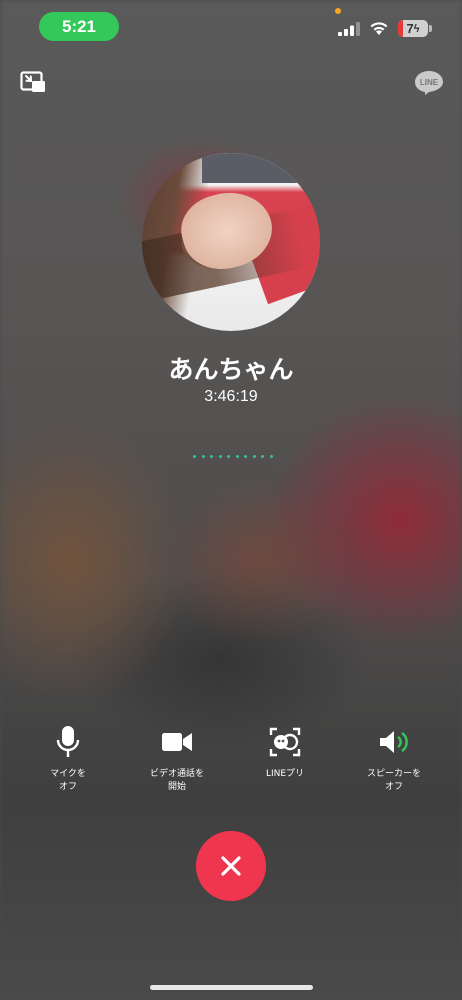  I want to click on charging-bolt-icon: ϟ, so click(416, 28).